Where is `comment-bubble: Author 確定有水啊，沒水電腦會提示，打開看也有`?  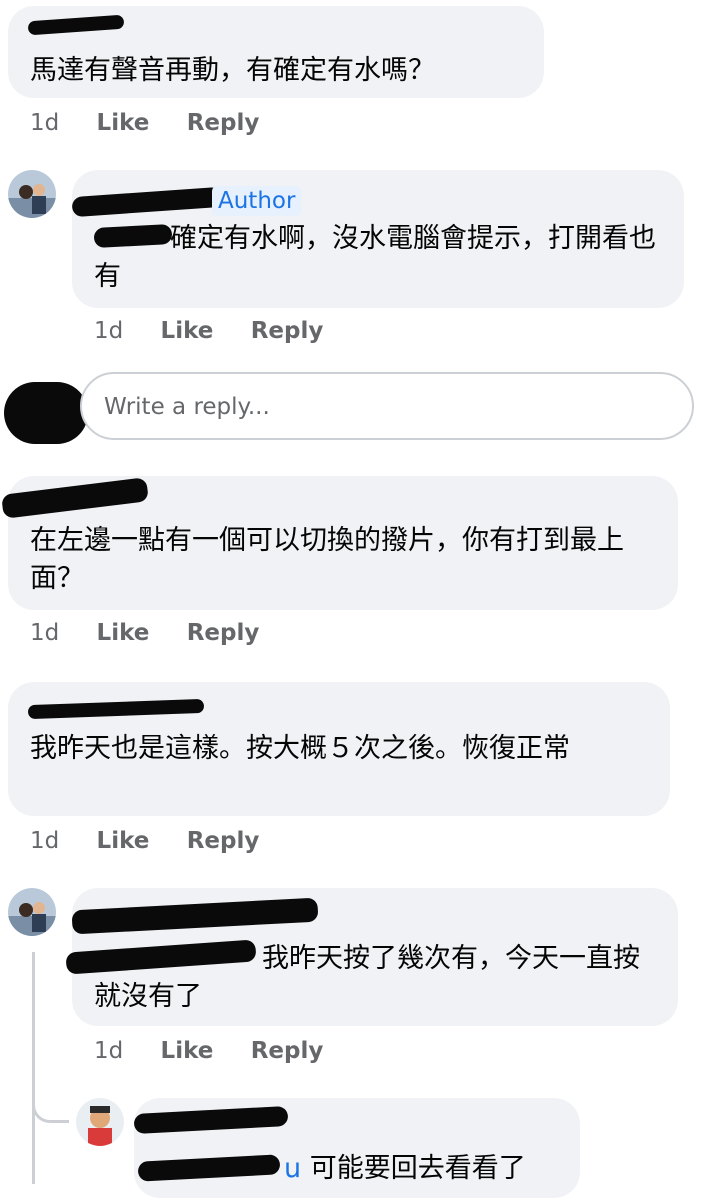 comment-bubble: Author 確定有水啊，沒水電腦會提示，打開看也有 is located at coordinates (377, 239).